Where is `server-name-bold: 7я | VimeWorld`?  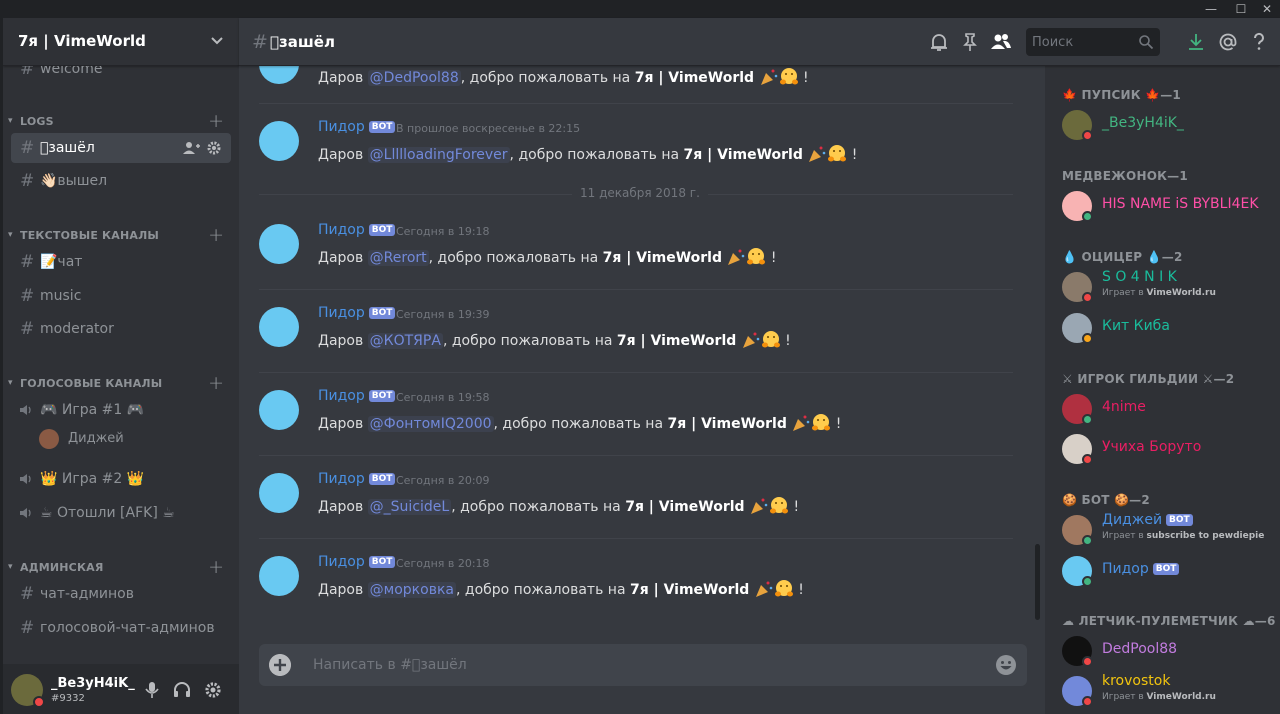 server-name-bold: 7я | VimeWorld is located at coordinates (689, 590).